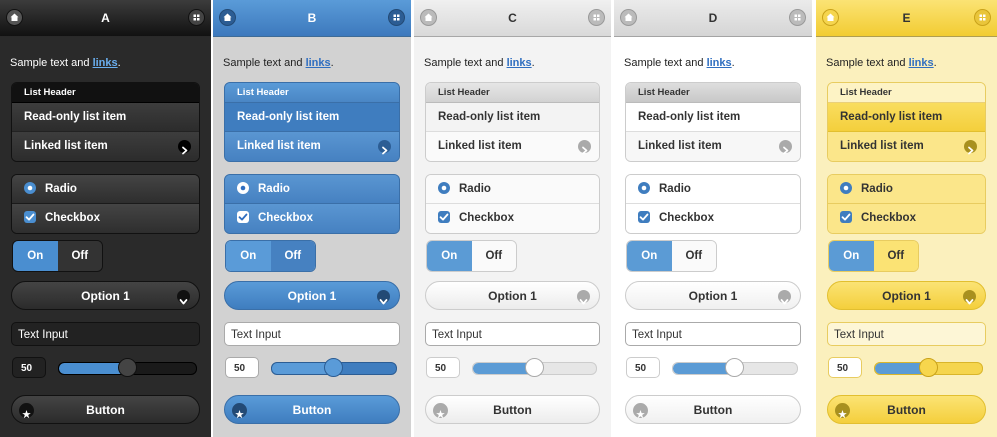  Describe the element at coordinates (65, 63) in the screenshot. I see `sample-text: Sample text and links.` at that location.